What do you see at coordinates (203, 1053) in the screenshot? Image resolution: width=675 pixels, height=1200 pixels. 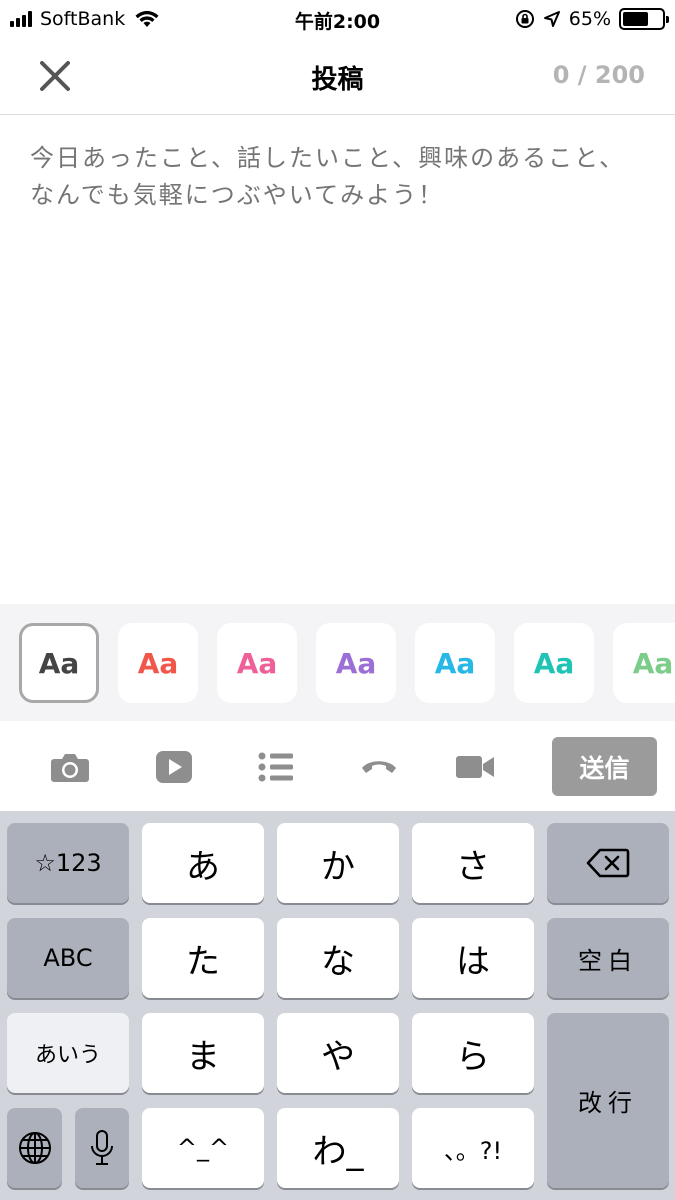 I see `key-ma: ま` at bounding box center [203, 1053].